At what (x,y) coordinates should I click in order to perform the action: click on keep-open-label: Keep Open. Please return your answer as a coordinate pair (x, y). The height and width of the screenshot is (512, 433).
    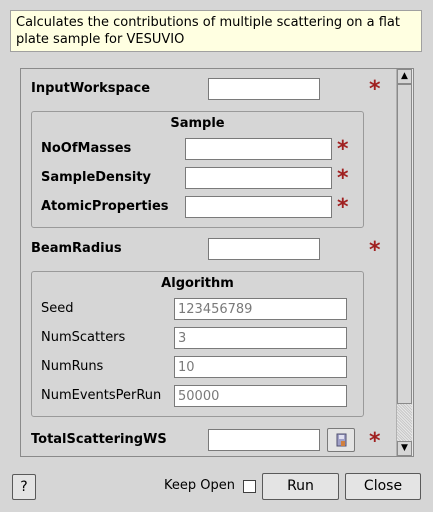
    Looking at the image, I should click on (199, 485).